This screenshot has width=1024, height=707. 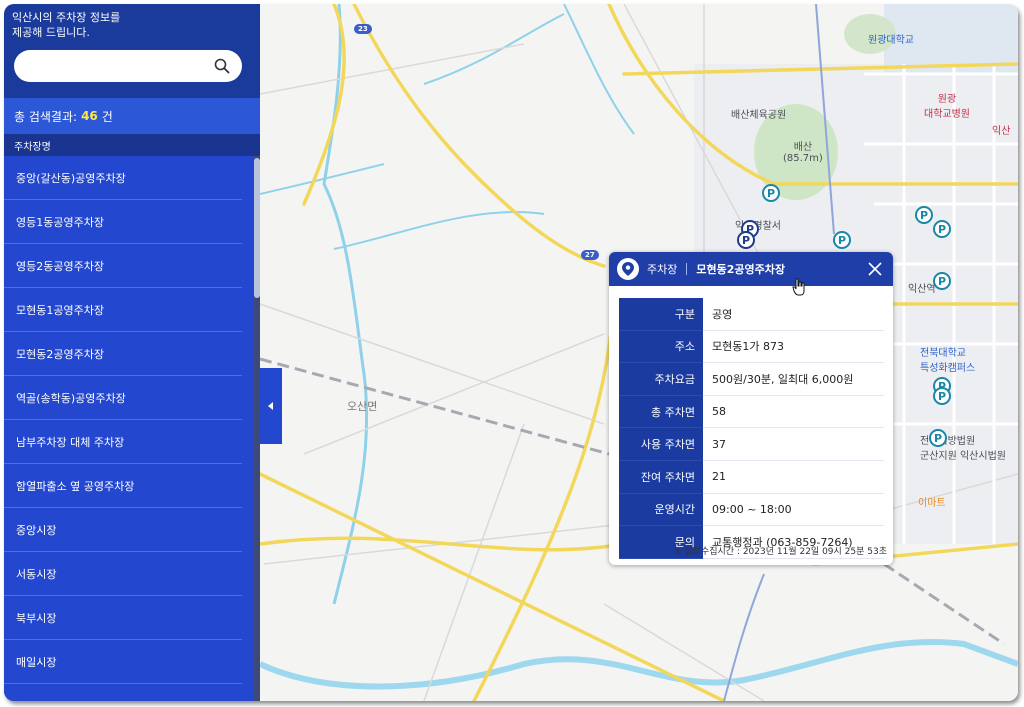 I want to click on map-label-gym: 배산체육공원, so click(x=759, y=115).